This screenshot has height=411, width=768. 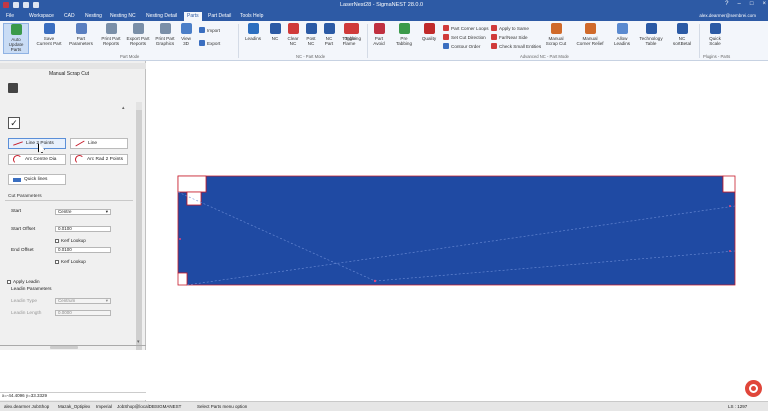 What do you see at coordinates (682, 34) in the screenshot?
I see `nc-sortbetal-button: NC sortBetal` at bounding box center [682, 34].